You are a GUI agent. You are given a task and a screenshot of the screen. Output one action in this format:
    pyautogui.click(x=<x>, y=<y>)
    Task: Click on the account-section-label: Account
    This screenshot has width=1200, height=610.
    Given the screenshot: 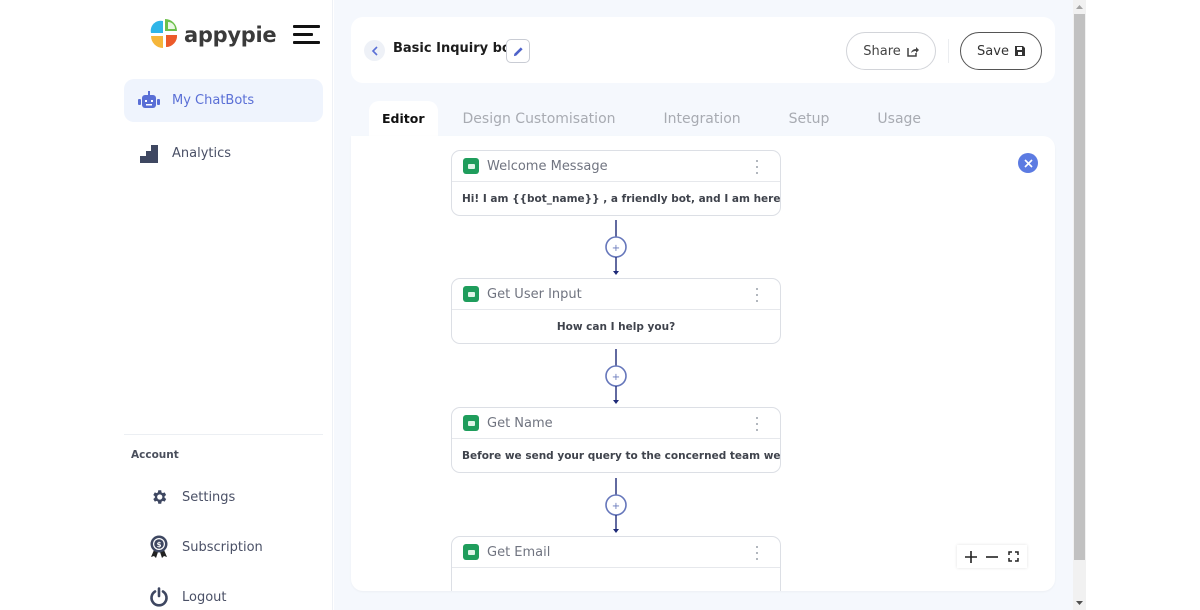 What is the action you would take?
    pyautogui.click(x=155, y=455)
    